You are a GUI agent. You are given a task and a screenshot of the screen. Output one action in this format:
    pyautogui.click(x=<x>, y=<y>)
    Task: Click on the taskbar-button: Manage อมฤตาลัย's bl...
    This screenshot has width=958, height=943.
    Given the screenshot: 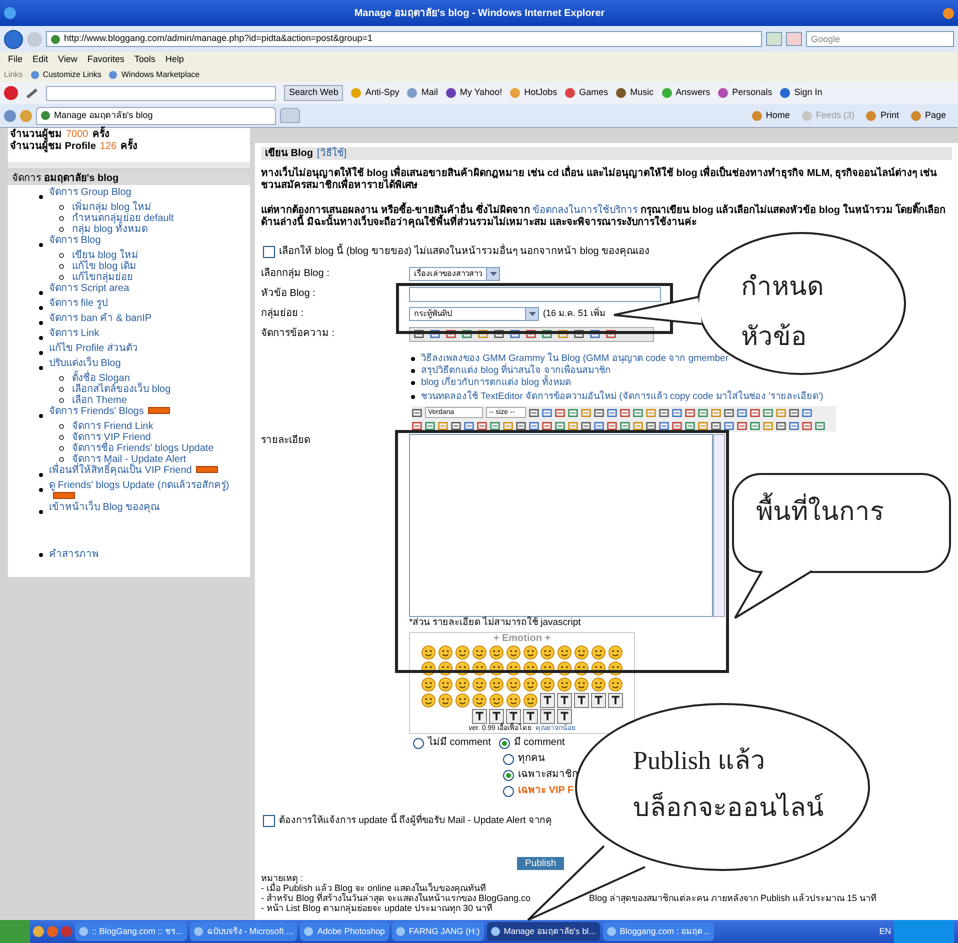 What is the action you would take?
    pyautogui.click(x=543, y=931)
    